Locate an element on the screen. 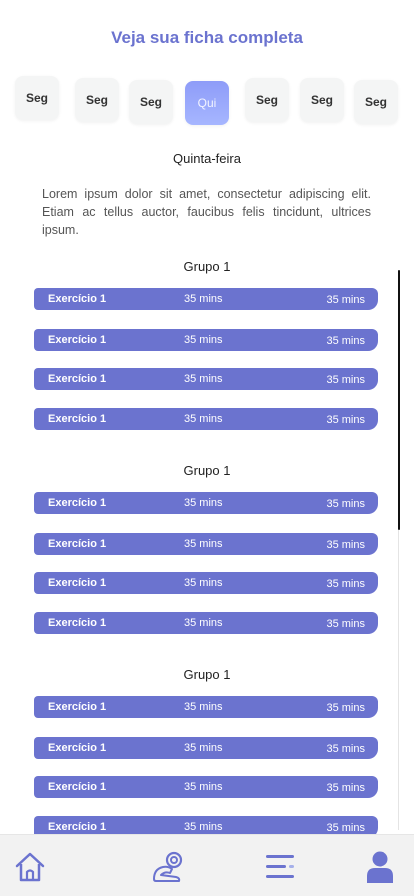 The width and height of the screenshot is (414, 896). dumbbell-arm-icon is located at coordinates (168, 866).